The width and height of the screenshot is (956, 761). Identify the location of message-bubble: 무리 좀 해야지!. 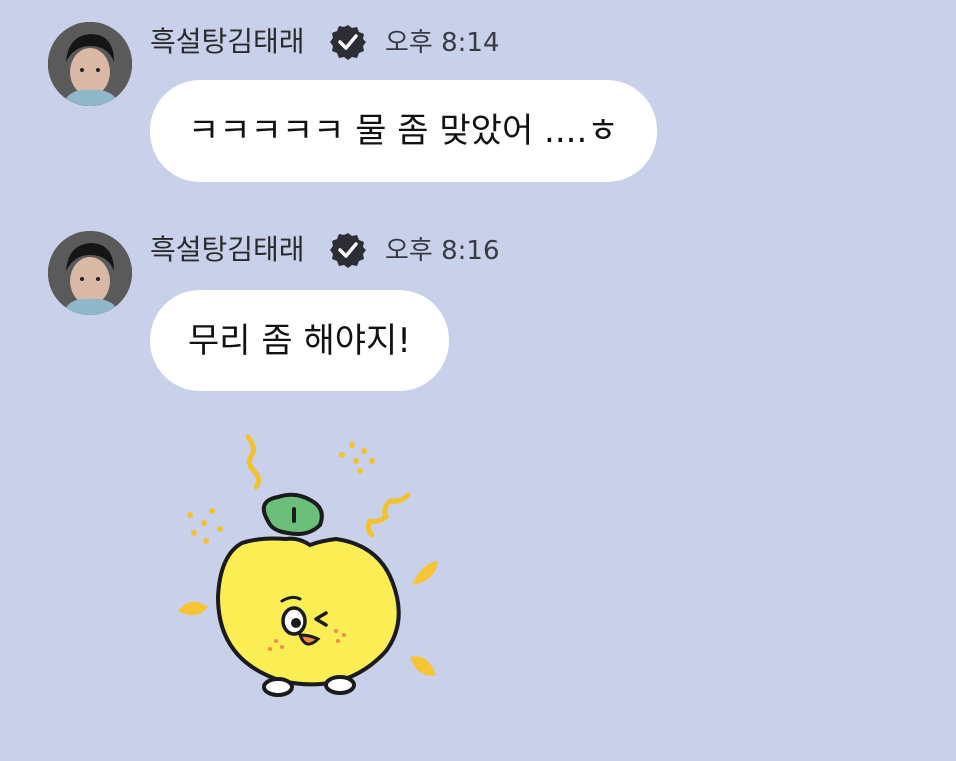
(299, 340).